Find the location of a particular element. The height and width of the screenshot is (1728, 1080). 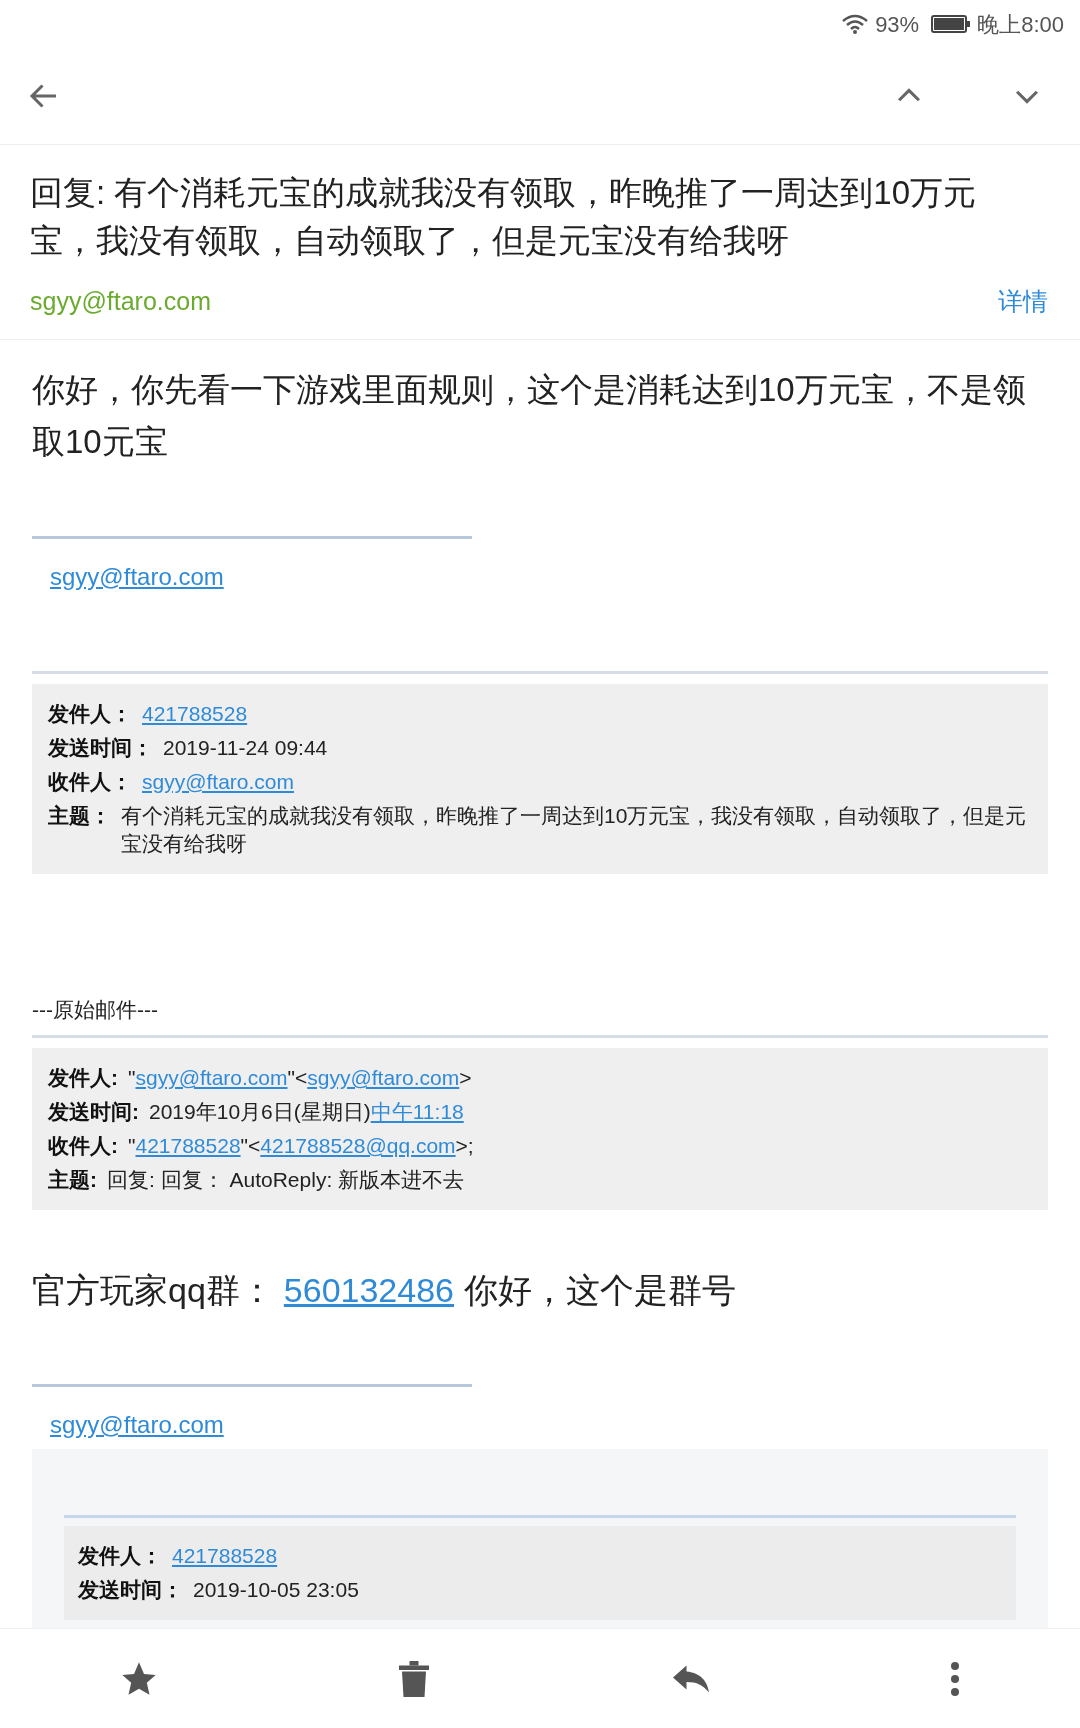

battery-percent: 93% is located at coordinates (897, 24).